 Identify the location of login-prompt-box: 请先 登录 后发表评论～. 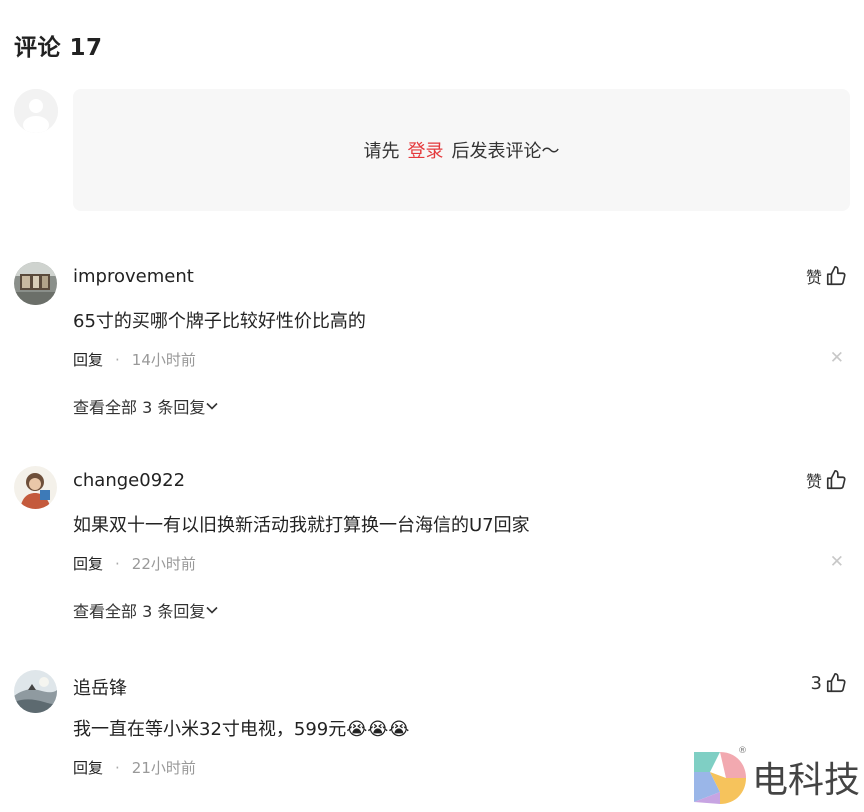
(461, 150).